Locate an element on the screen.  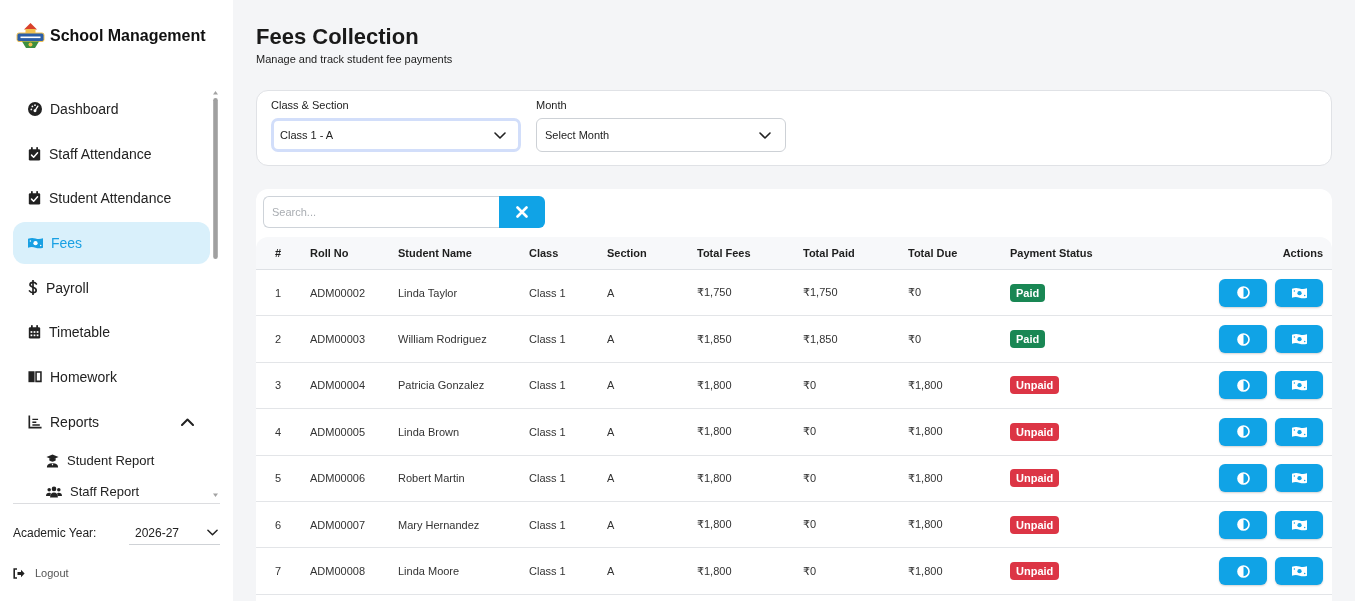
nav-subitem: Student Report is located at coordinates (111, 461).